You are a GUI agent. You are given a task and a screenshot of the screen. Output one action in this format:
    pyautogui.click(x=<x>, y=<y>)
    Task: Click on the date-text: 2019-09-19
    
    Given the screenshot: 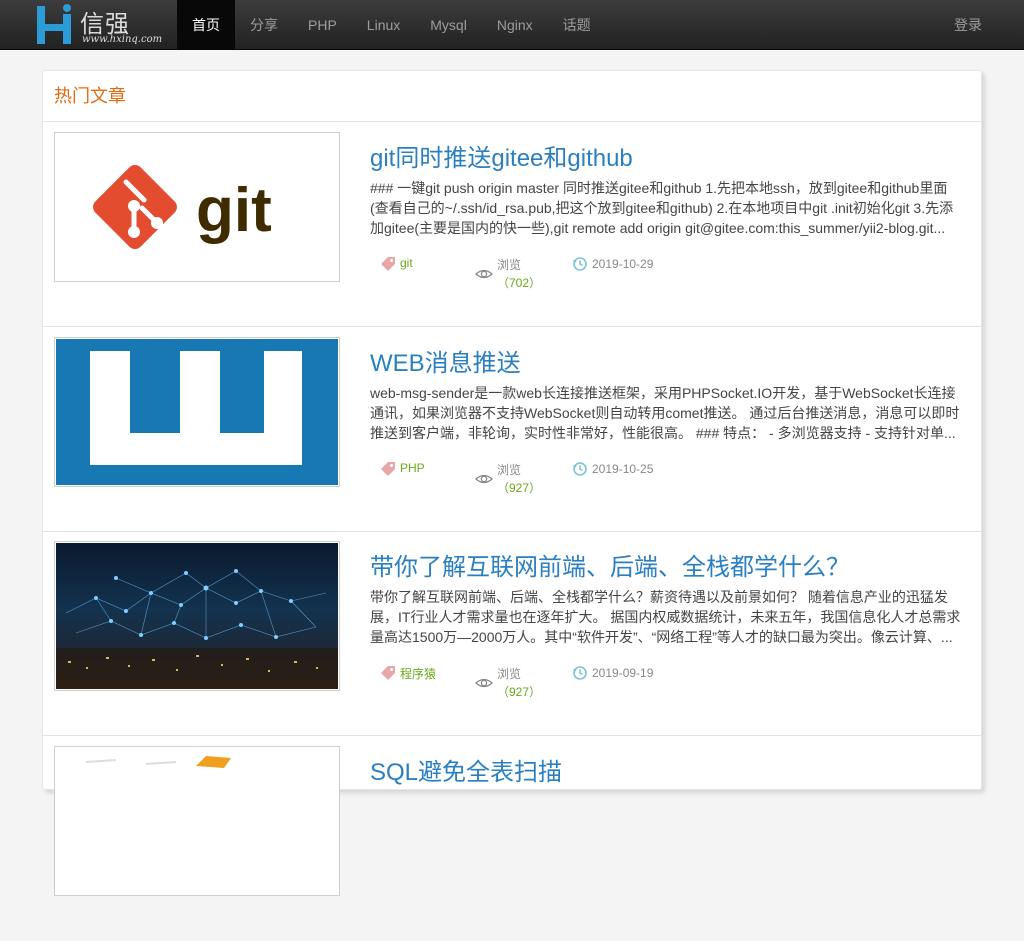 What is the action you would take?
    pyautogui.click(x=623, y=673)
    